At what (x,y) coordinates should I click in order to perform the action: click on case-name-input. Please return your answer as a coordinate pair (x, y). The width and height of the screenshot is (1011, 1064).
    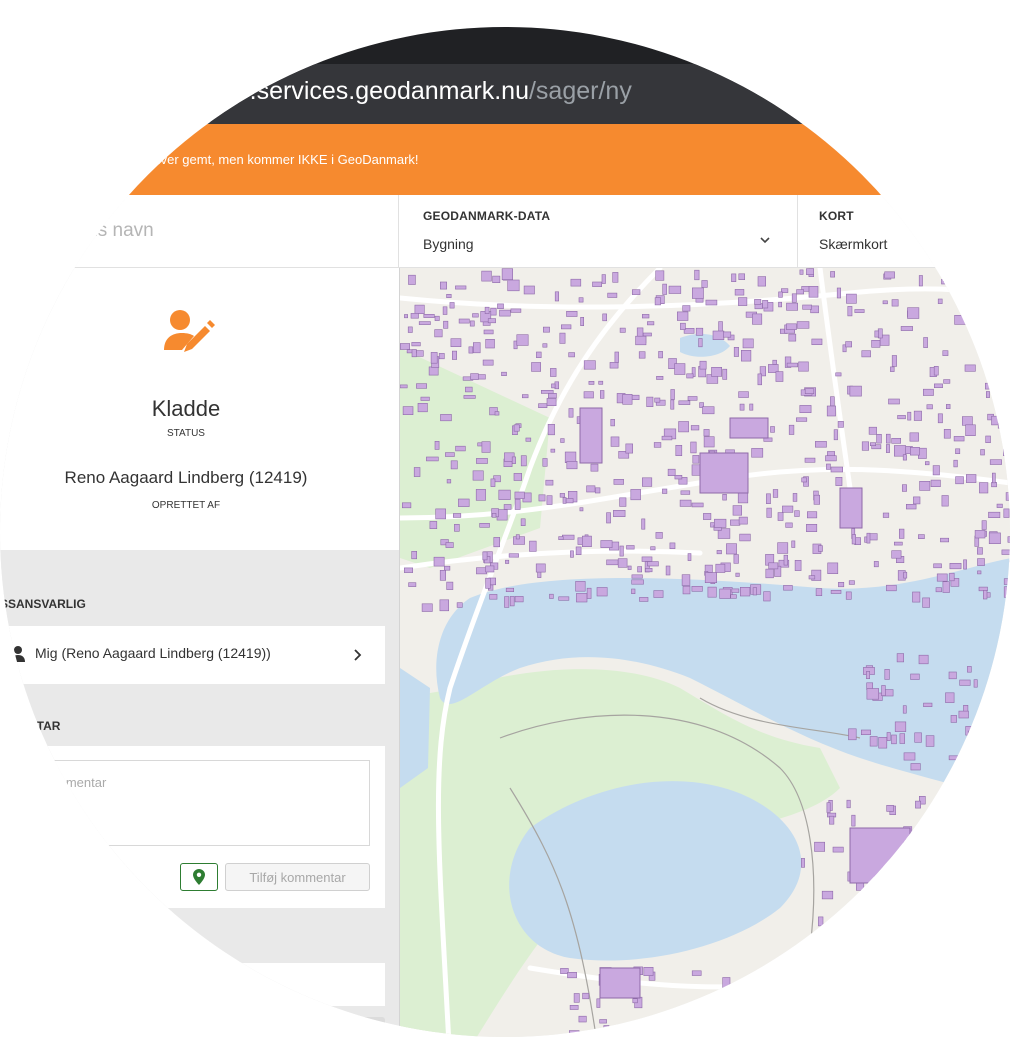
    Looking at the image, I should click on (199, 231).